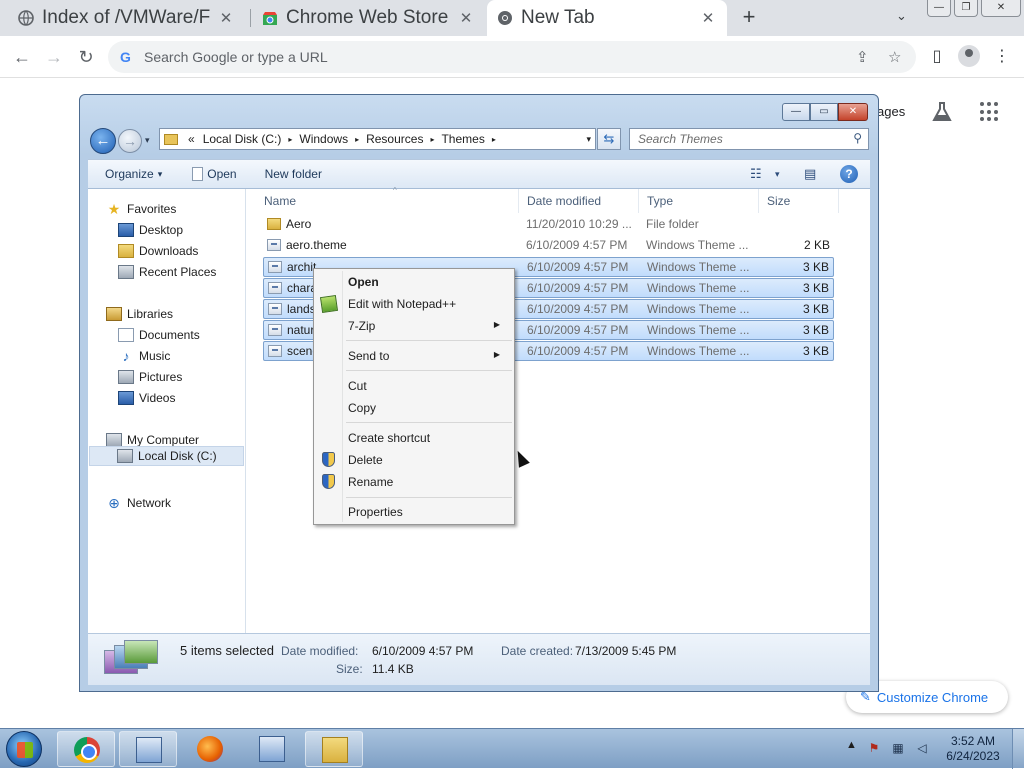  Describe the element at coordinates (942, 112) in the screenshot. I see `flask-icon` at that location.